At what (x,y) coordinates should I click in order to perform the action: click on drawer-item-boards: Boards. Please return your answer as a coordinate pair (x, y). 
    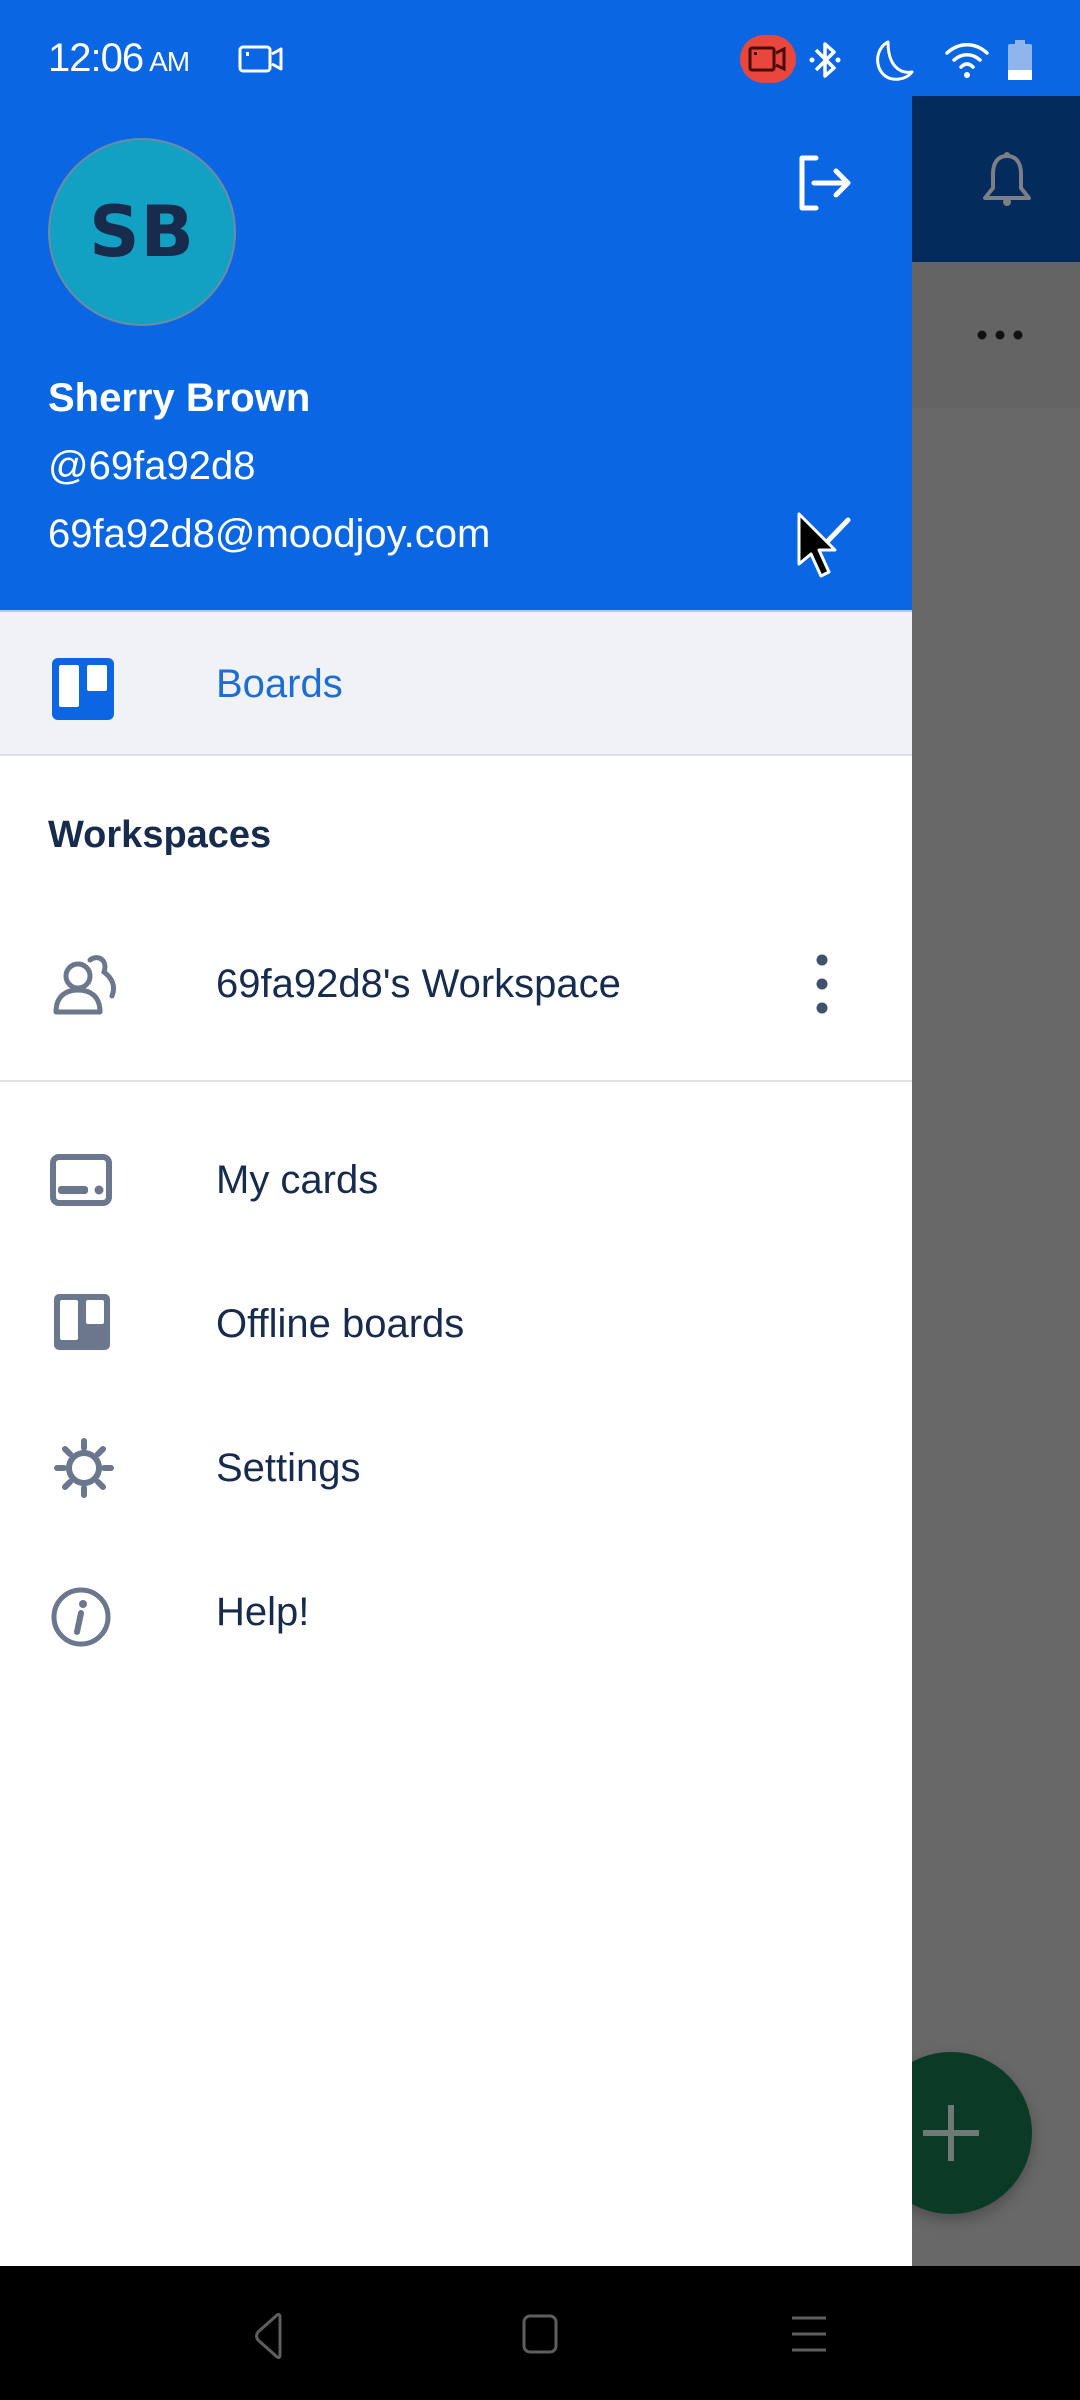
    Looking at the image, I should click on (456, 683).